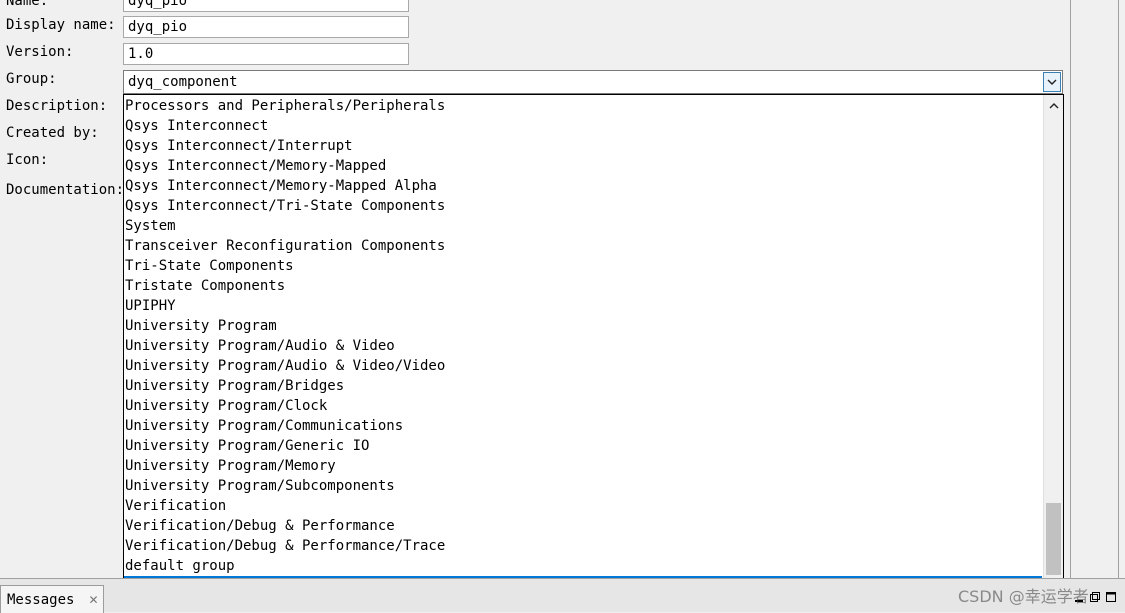  What do you see at coordinates (266, 6) in the screenshot?
I see `name-field: dyq_pio` at bounding box center [266, 6].